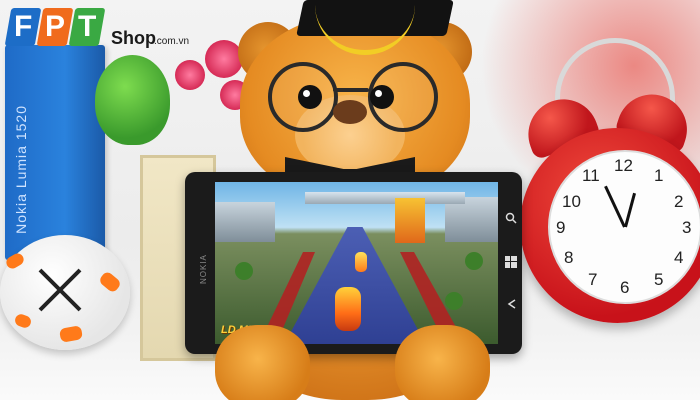  I want to click on clock-number: 8, so click(569, 257).